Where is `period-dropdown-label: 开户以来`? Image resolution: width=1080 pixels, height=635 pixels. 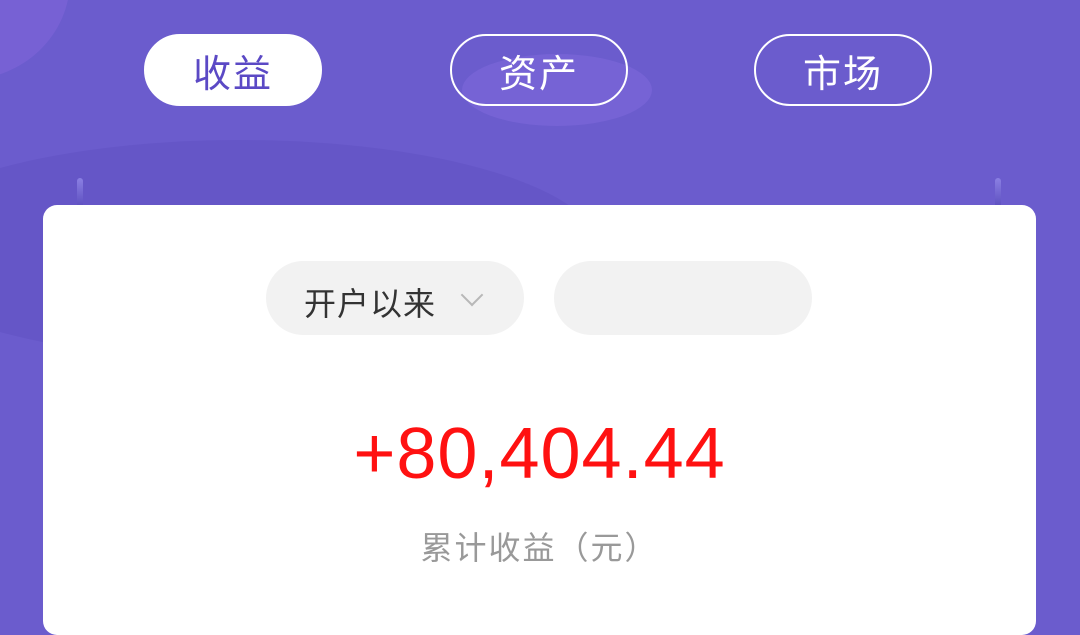
period-dropdown-label: 开户以来 is located at coordinates (370, 304).